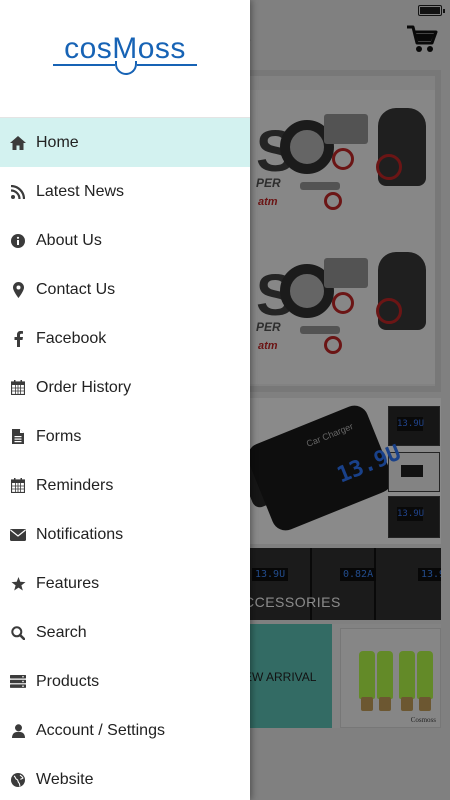 The image size is (450, 800). What do you see at coordinates (68, 681) in the screenshot?
I see `menu-item-label: Products` at bounding box center [68, 681].